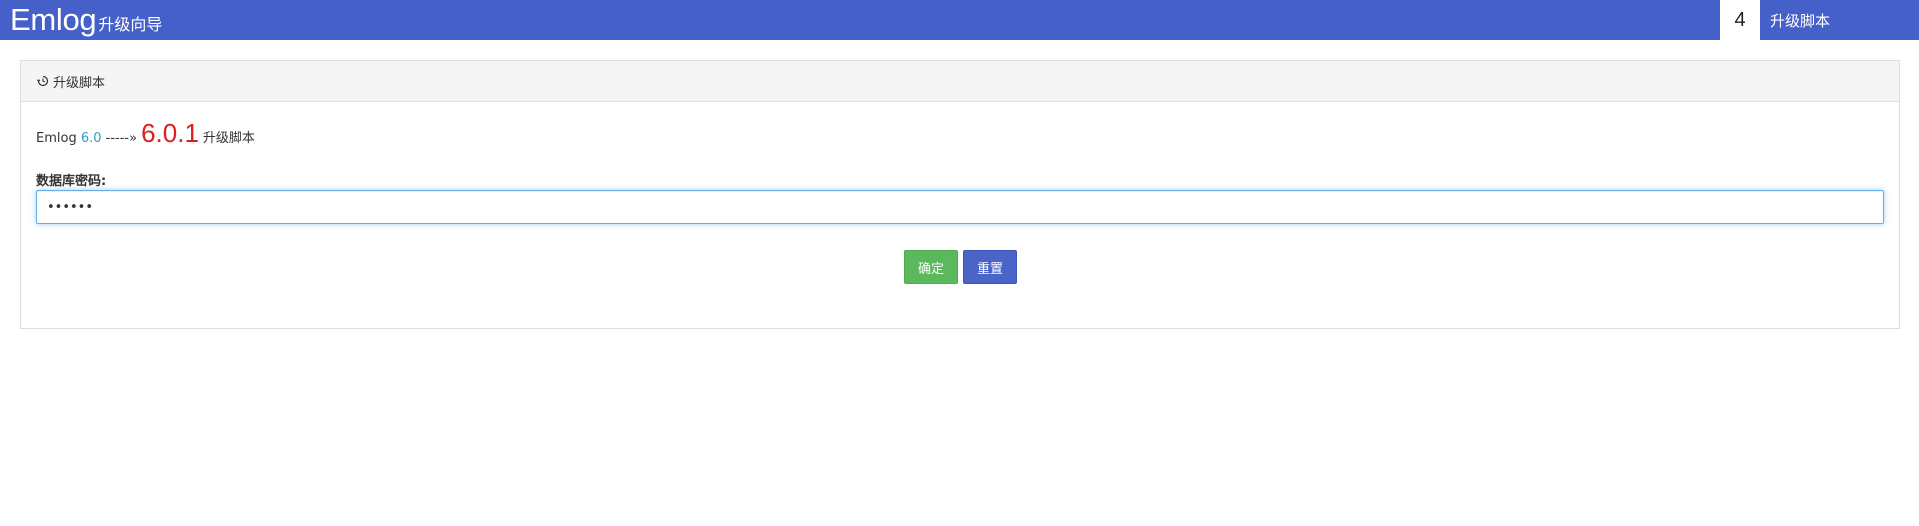 The width and height of the screenshot is (1919, 526). I want to click on from-version: 6.0, so click(91, 138).